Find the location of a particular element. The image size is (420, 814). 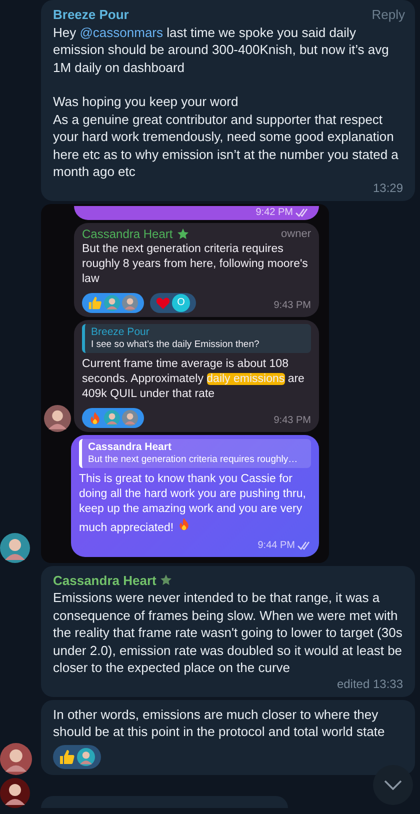

message-text: Current frame time average is about 108 seconds. Approximately daily emissions are 409k QUIL under that rate is located at coordinates (194, 379).